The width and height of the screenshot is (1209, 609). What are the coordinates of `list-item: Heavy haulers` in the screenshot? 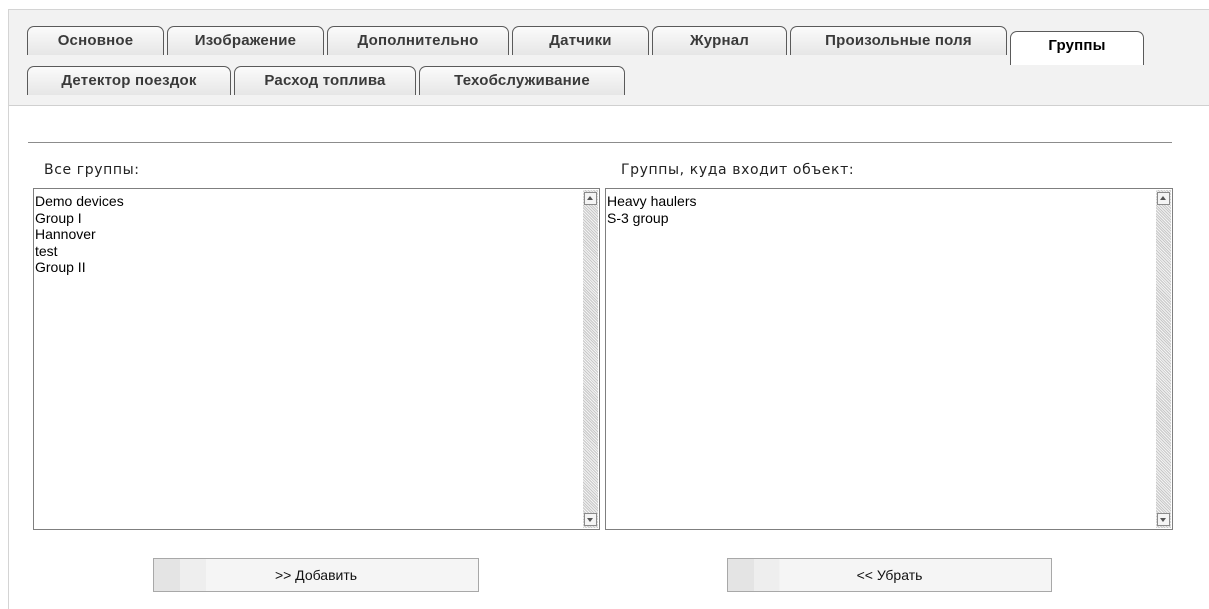 It's located at (651, 201).